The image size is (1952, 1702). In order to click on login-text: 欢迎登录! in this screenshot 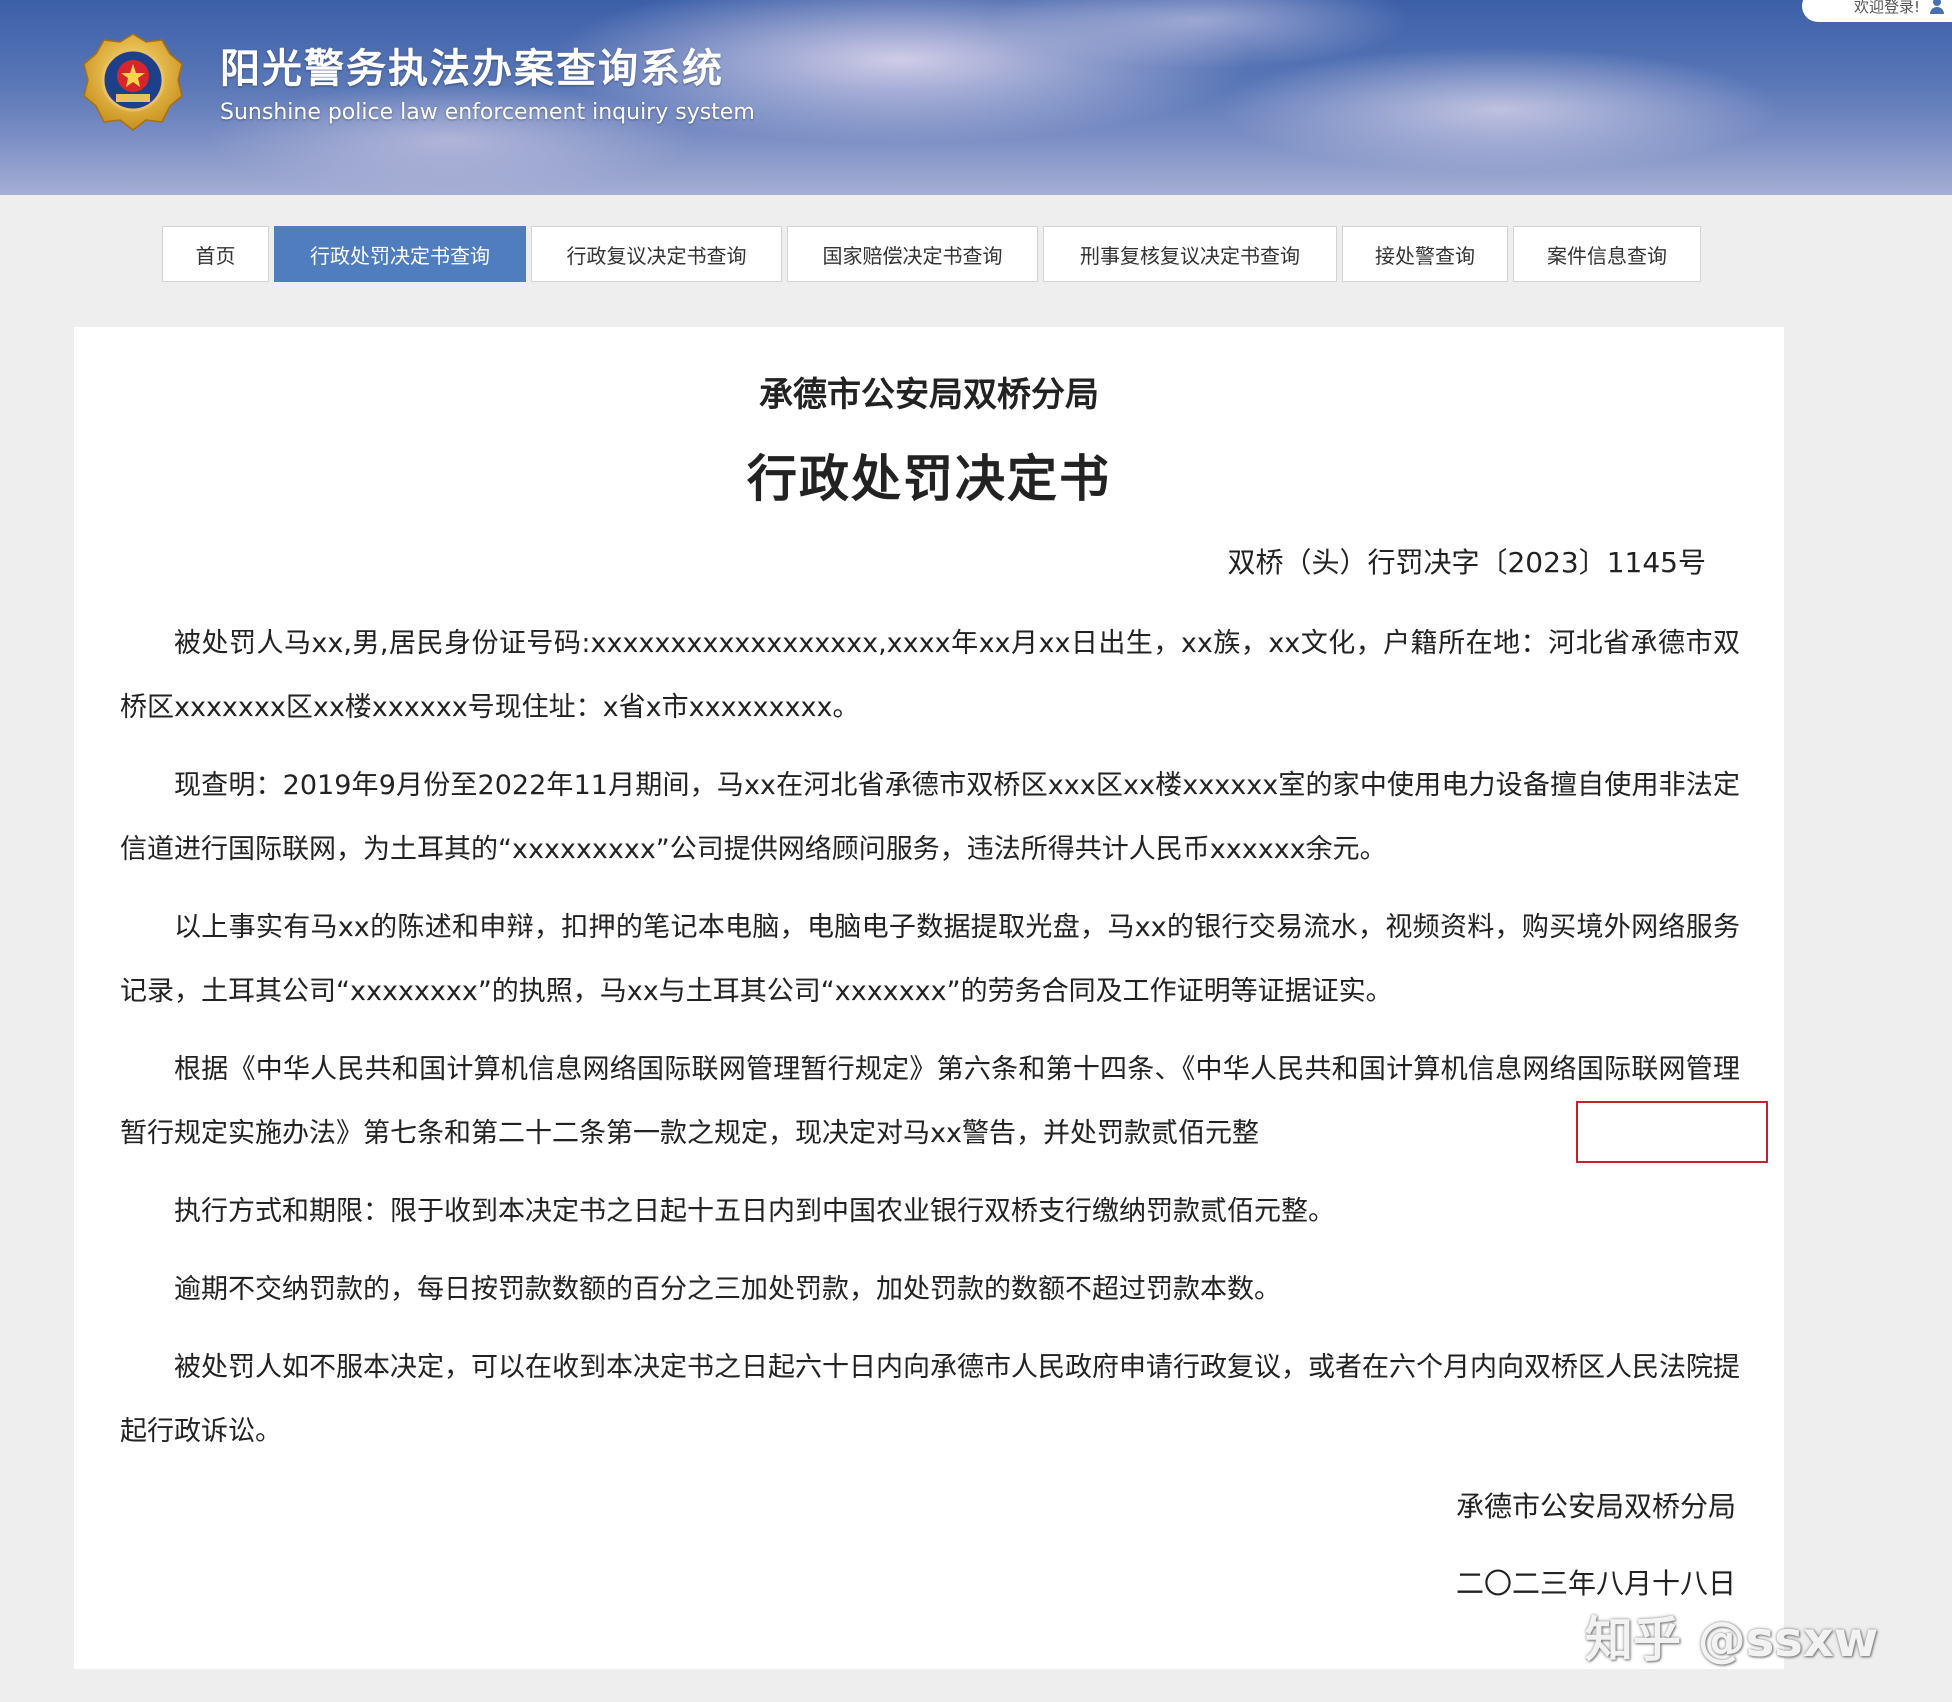, I will do `click(1886, 8)`.